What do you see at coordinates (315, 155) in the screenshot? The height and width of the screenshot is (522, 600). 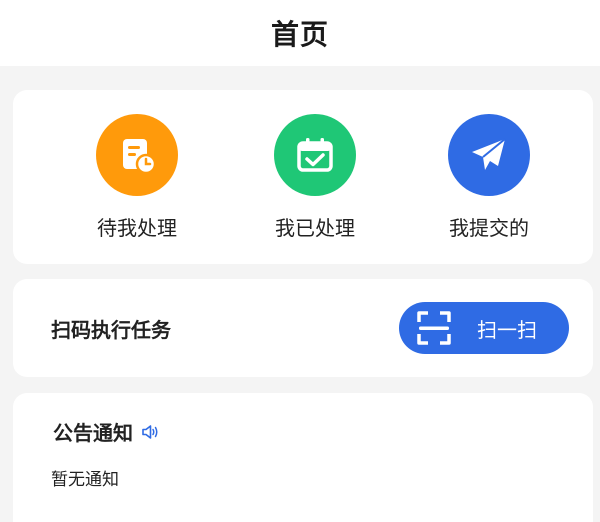 I see `calendar-check-icon` at bounding box center [315, 155].